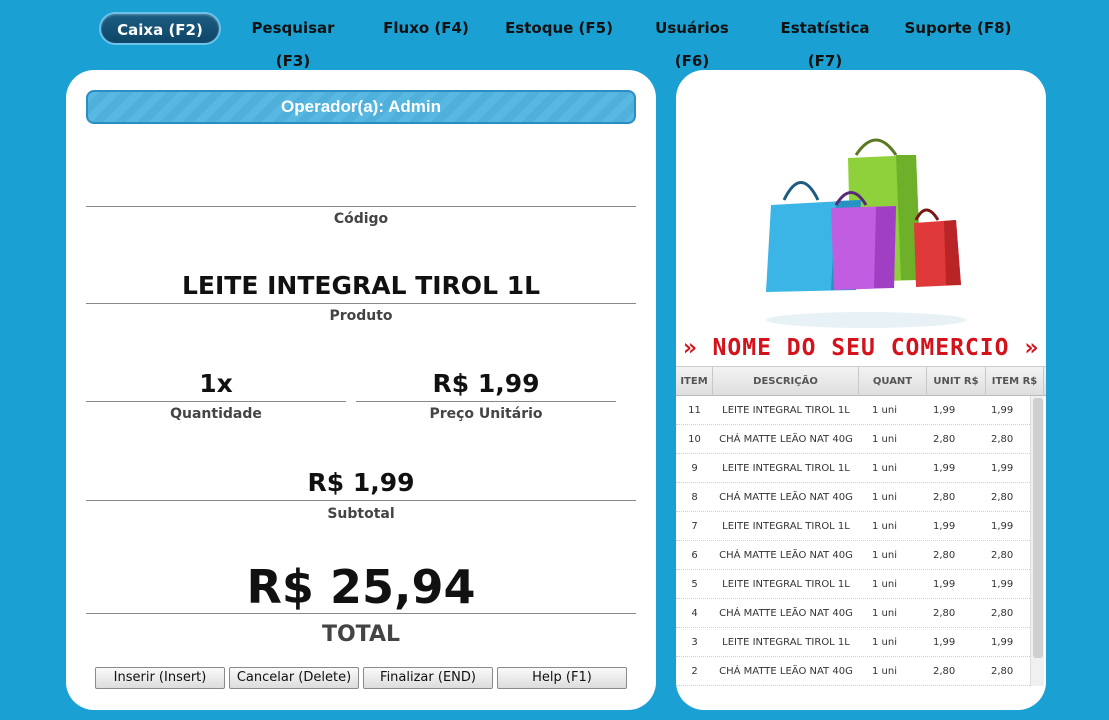 The width and height of the screenshot is (1109, 720). Describe the element at coordinates (866, 233) in the screenshot. I see `shopping-bags-logo` at that location.